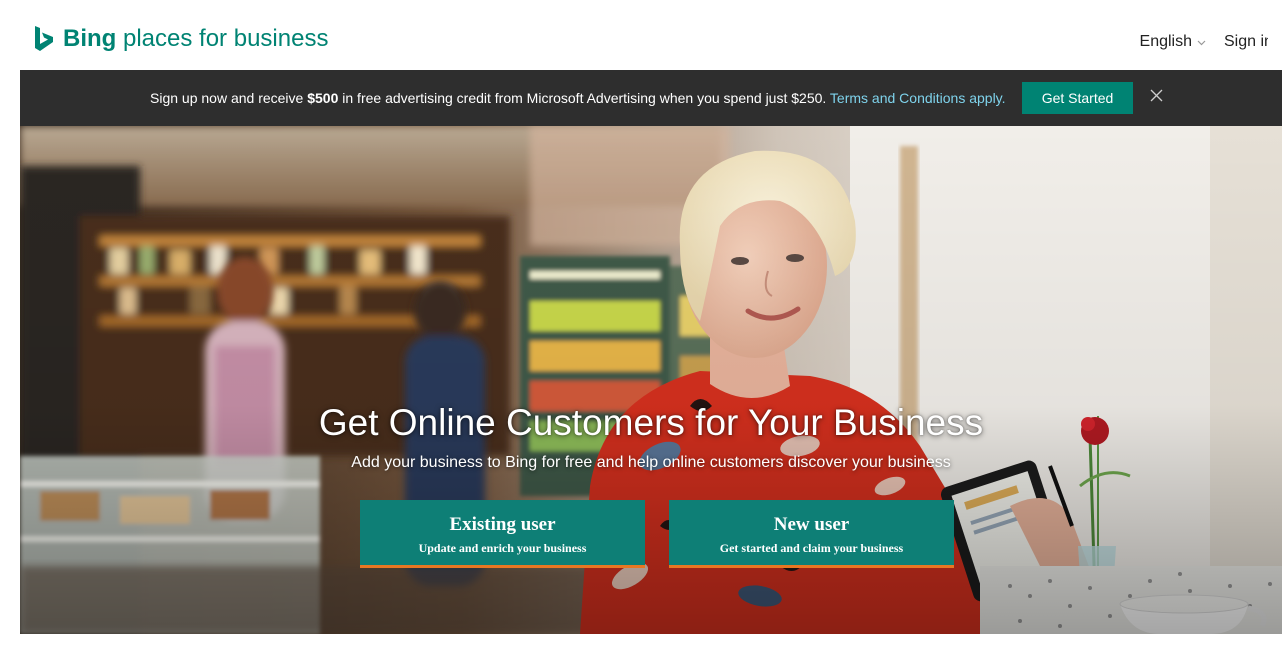 This screenshot has height=662, width=1282. Describe the element at coordinates (323, 98) in the screenshot. I see `promo-amount: $500` at that location.